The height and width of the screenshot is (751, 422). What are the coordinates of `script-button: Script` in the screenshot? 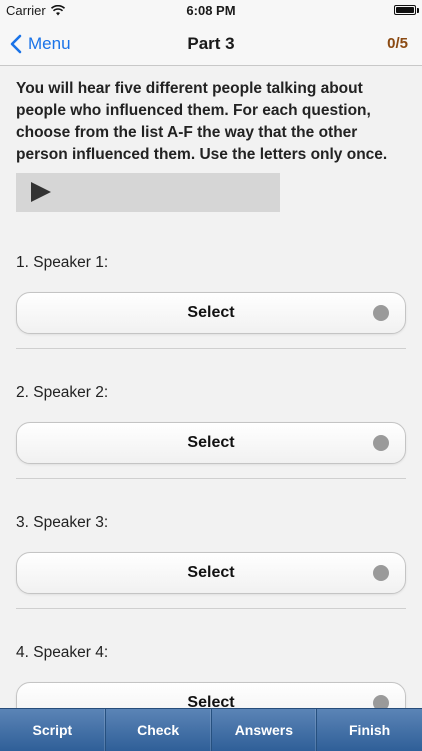 It's located at (53, 730).